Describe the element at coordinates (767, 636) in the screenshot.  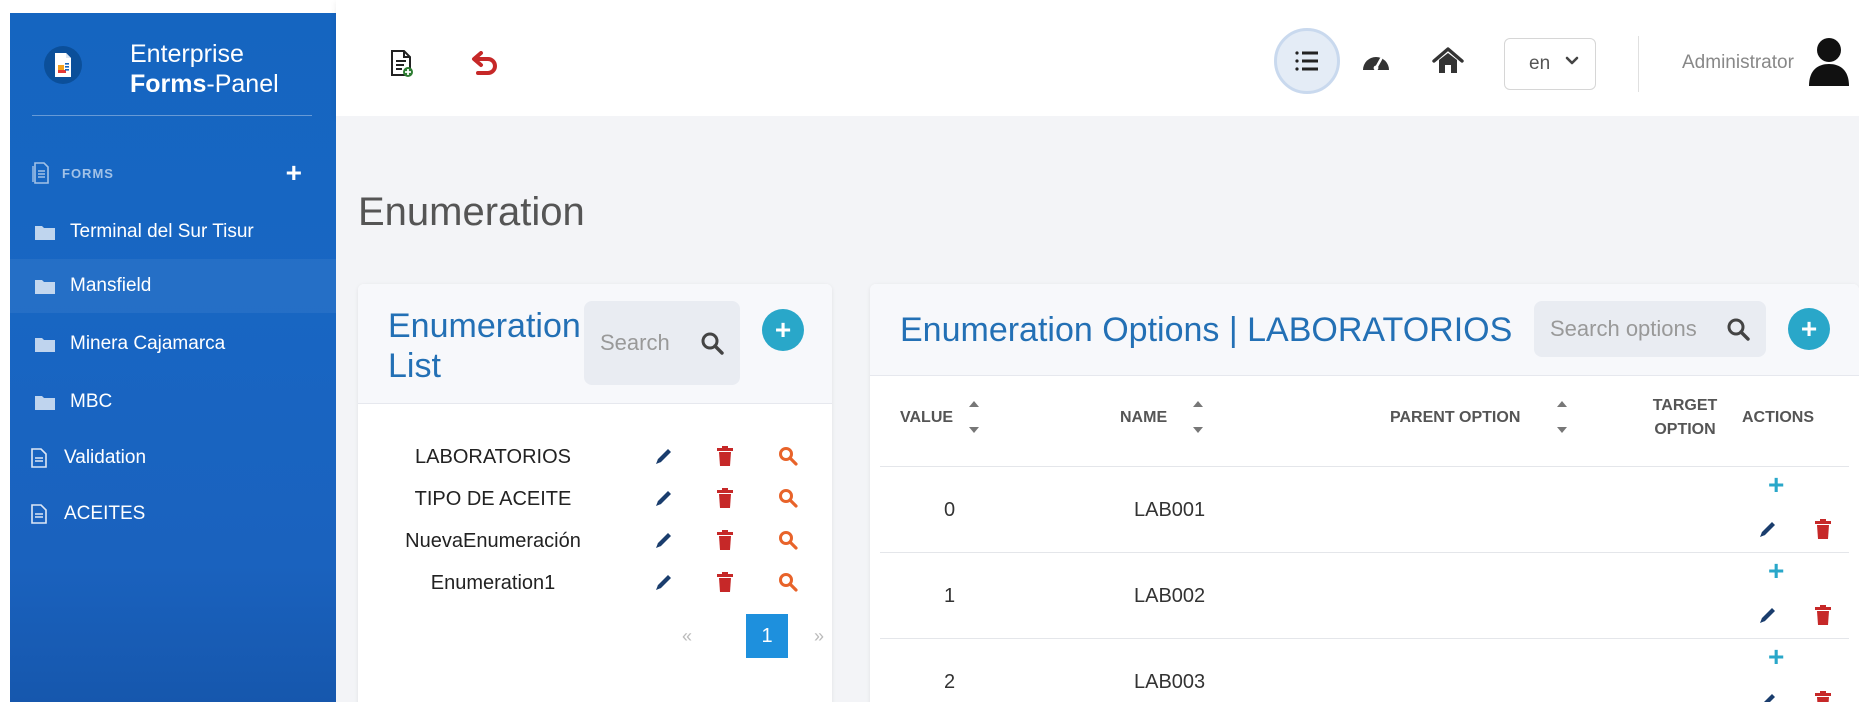
I see `pagination-page: 1` at that location.